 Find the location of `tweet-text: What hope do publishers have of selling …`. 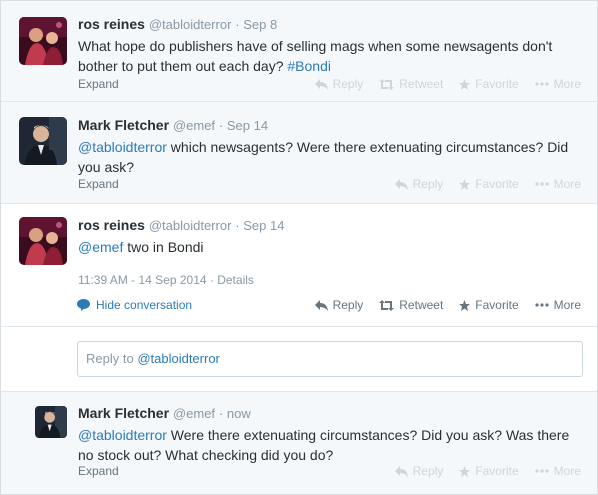

tweet-text: What hope do publishers have of selling … is located at coordinates (330, 56).